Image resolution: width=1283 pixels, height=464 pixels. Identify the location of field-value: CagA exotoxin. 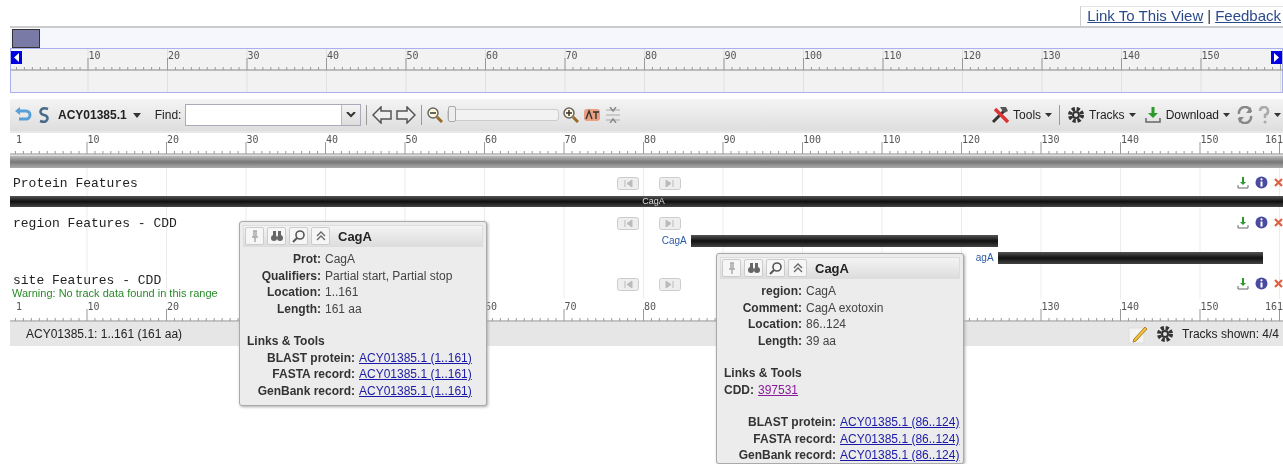
(845, 307).